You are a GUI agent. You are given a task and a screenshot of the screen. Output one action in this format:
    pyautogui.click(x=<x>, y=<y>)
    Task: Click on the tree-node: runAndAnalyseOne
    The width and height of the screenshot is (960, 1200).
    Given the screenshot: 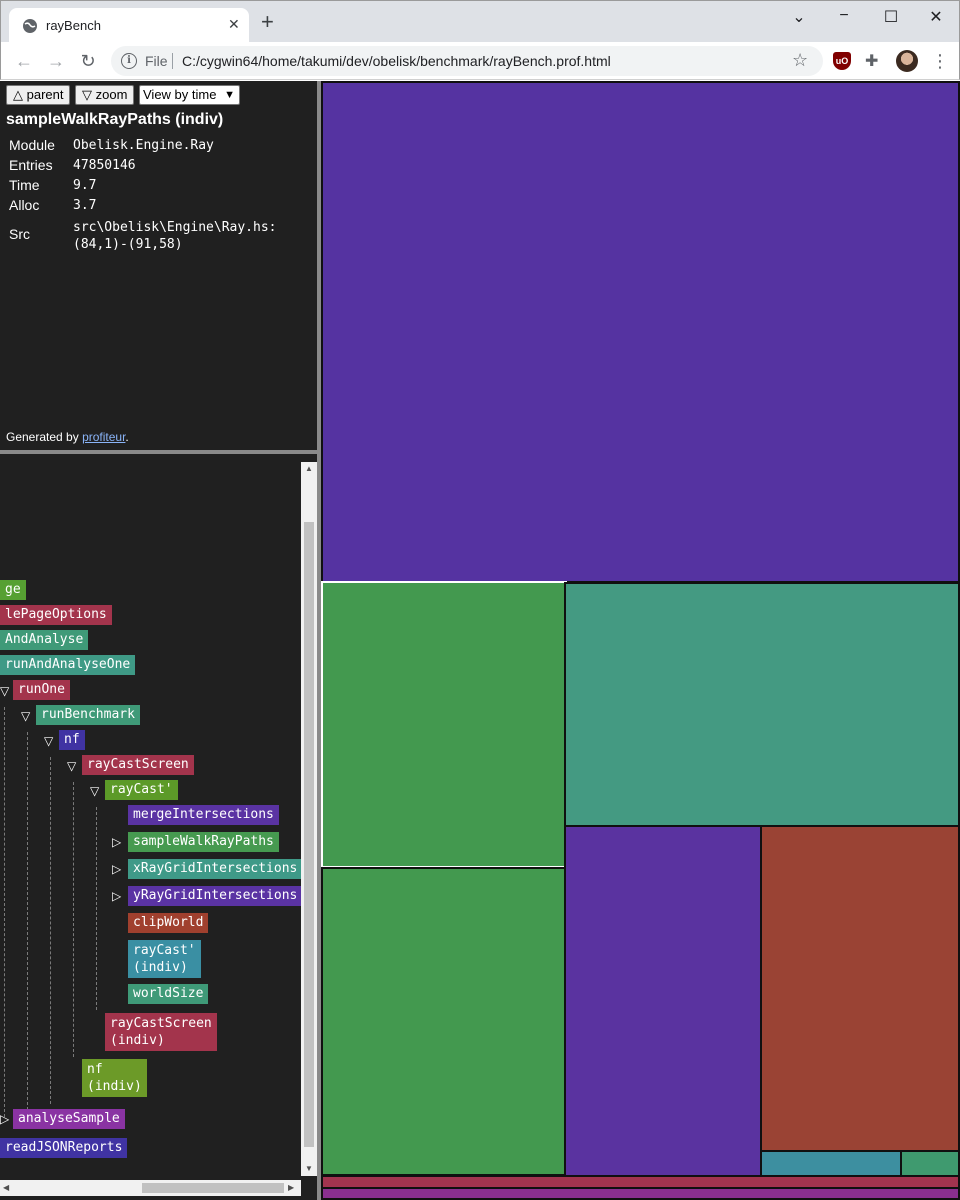 What is the action you would take?
    pyautogui.click(x=68, y=665)
    